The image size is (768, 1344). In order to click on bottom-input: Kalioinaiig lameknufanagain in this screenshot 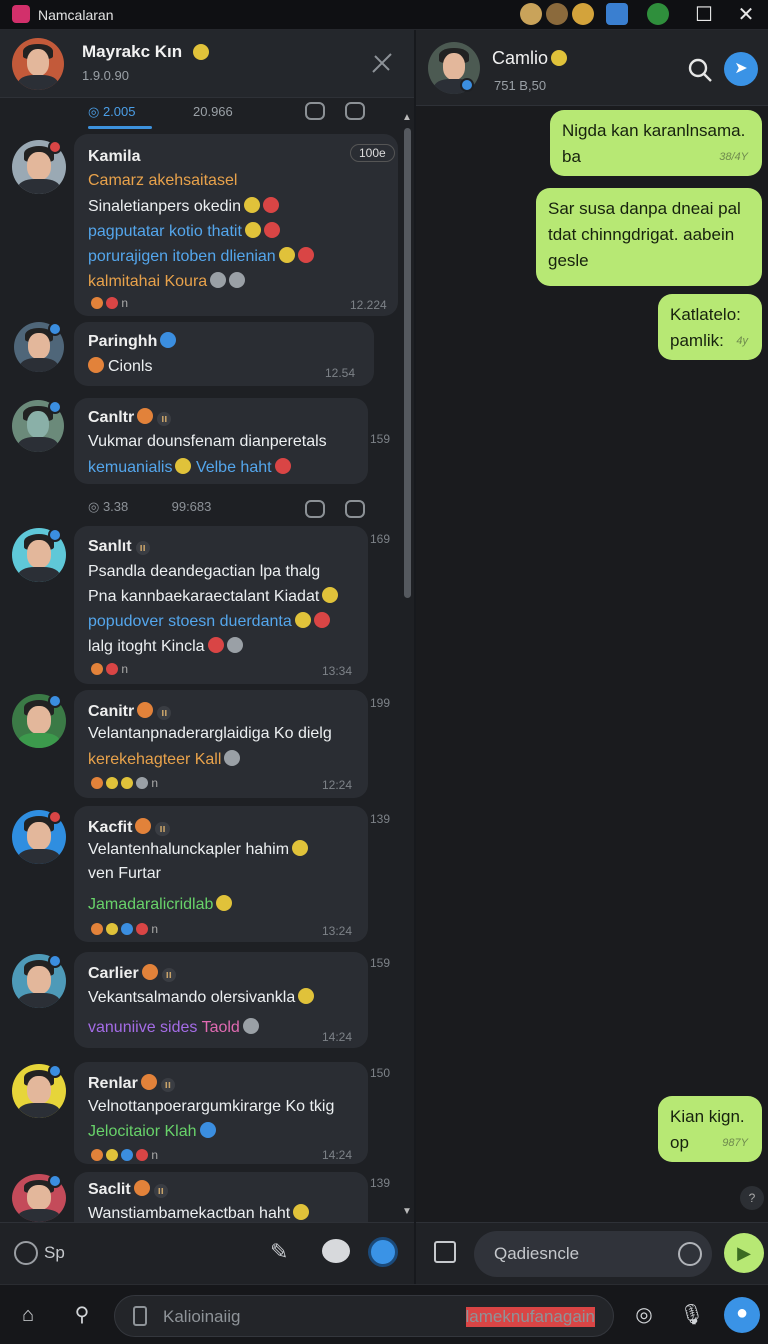, I will do `click(364, 1316)`.